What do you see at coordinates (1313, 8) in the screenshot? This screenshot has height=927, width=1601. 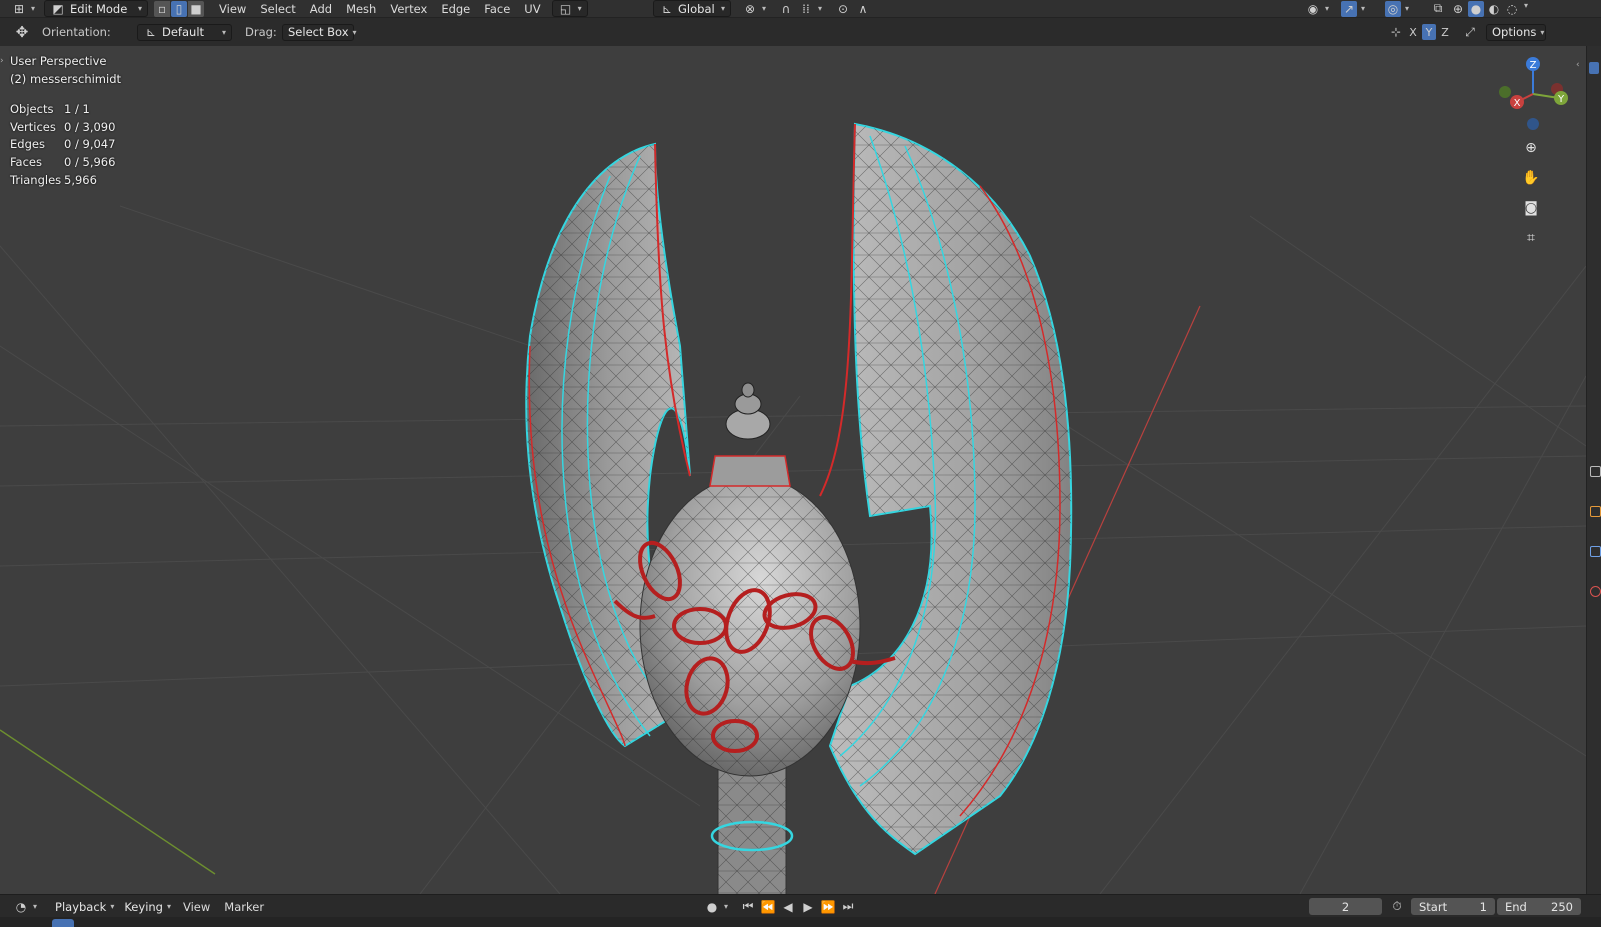 I see `eye-icon: ◉` at bounding box center [1313, 8].